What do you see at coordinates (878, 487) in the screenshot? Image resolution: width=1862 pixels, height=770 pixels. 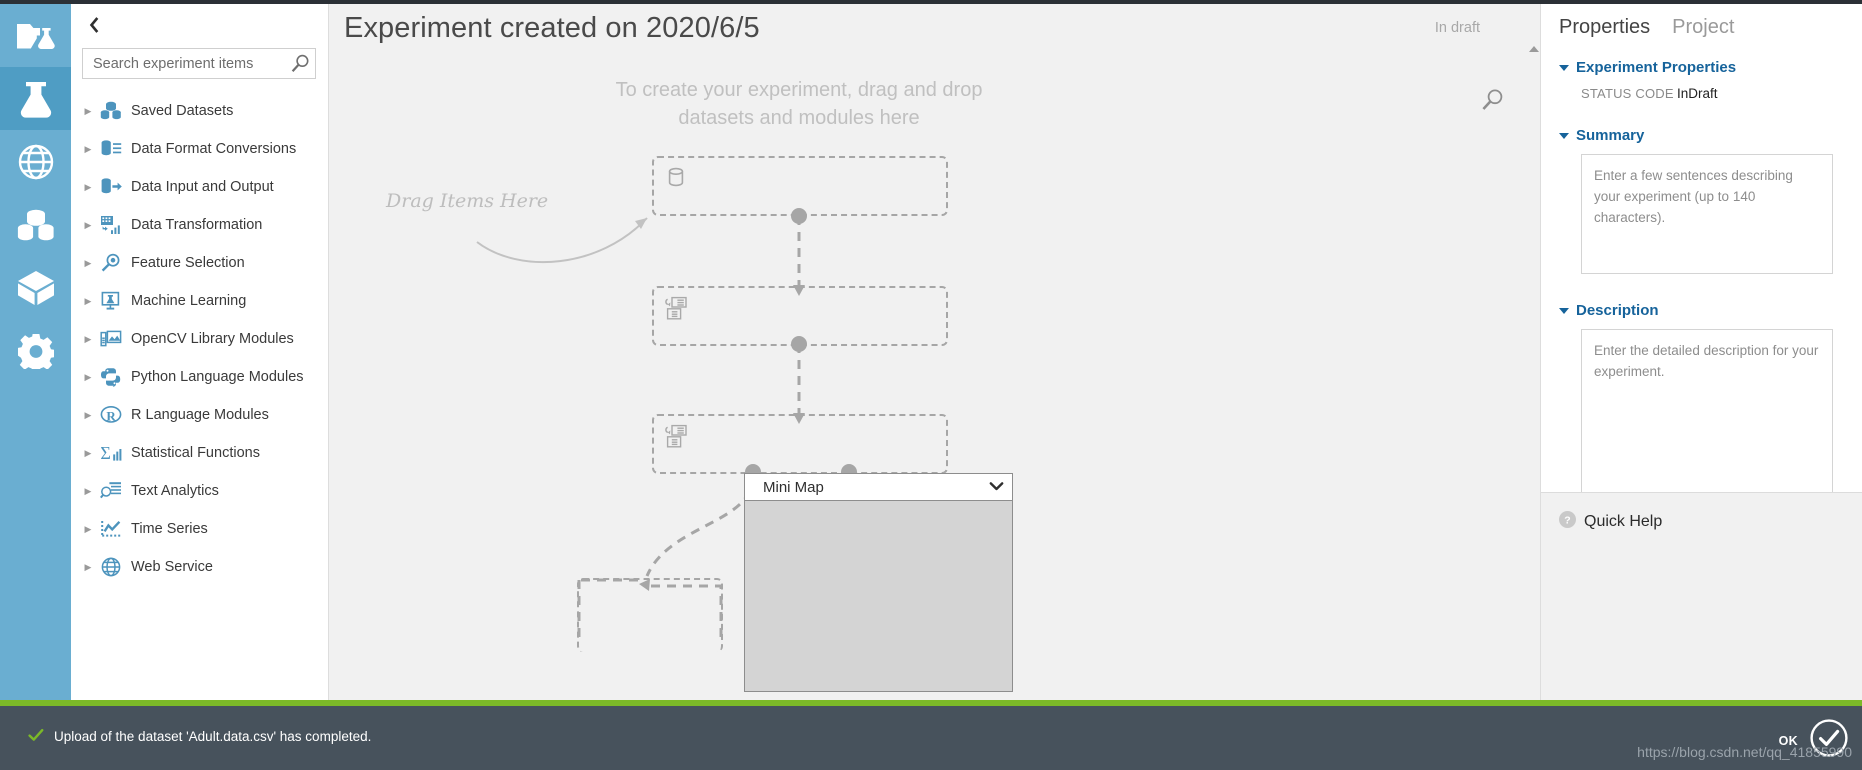 I see `mini-map-header: Mini Map` at bounding box center [878, 487].